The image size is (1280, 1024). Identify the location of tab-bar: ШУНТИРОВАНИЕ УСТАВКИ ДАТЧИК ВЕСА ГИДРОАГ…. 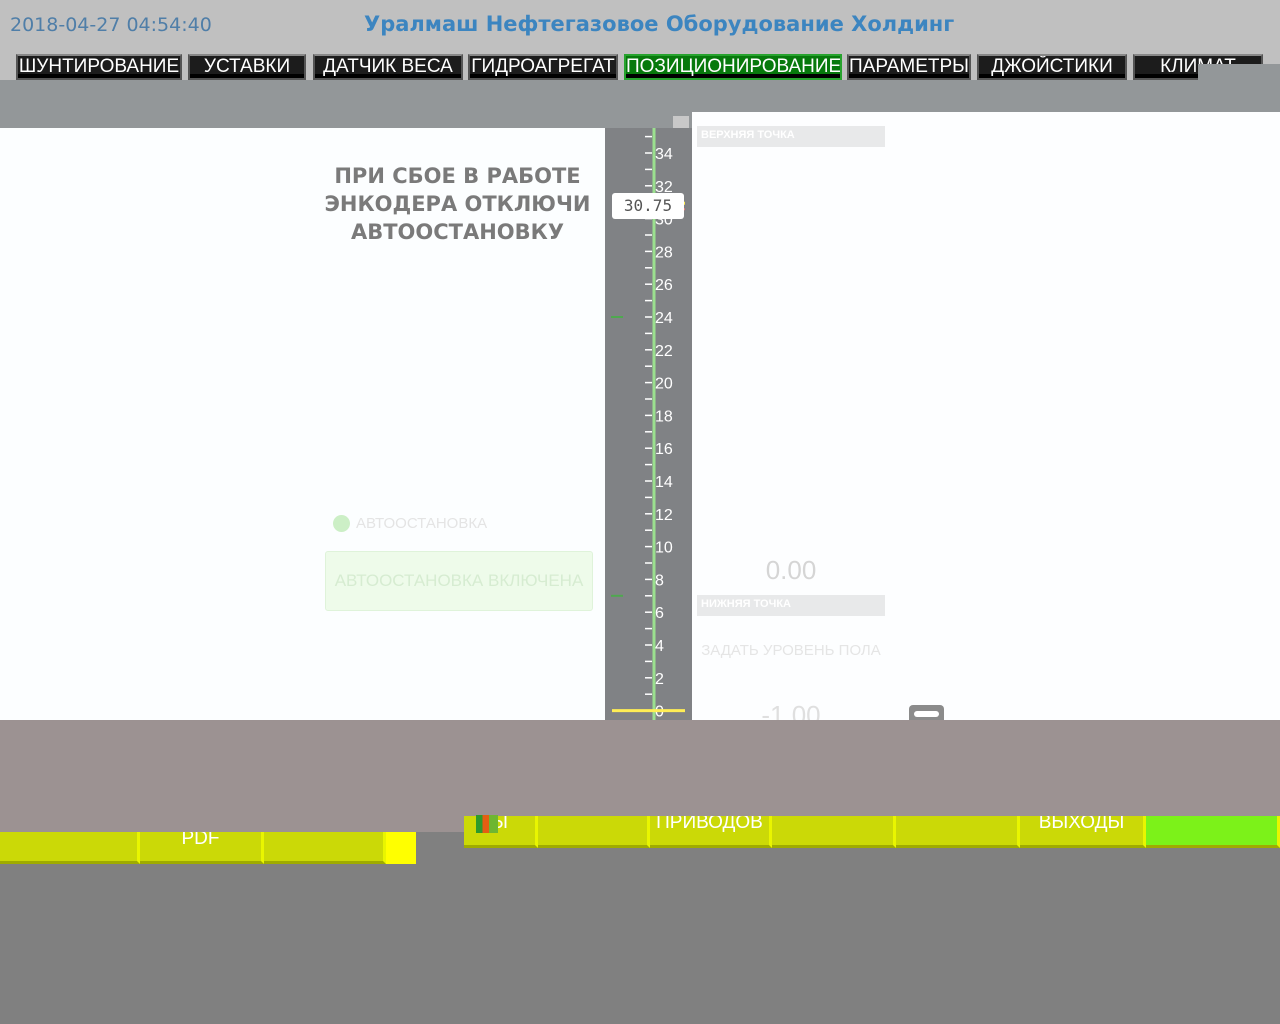
(640, 65).